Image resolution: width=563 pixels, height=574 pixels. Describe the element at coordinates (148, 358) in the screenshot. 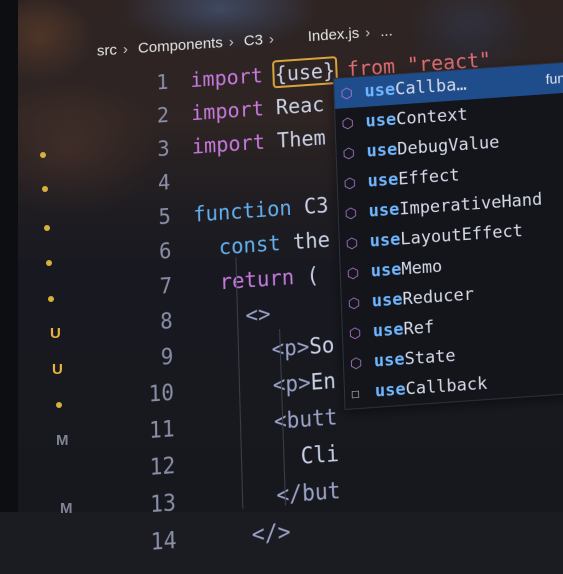

I see `line-number: 9` at that location.